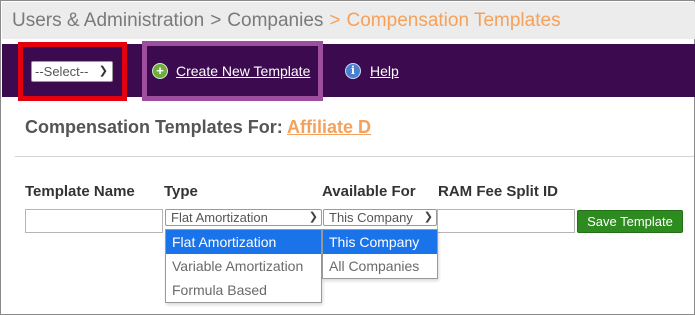 Image resolution: width=695 pixels, height=315 pixels. I want to click on col-header-available-for: Available For, so click(369, 191).